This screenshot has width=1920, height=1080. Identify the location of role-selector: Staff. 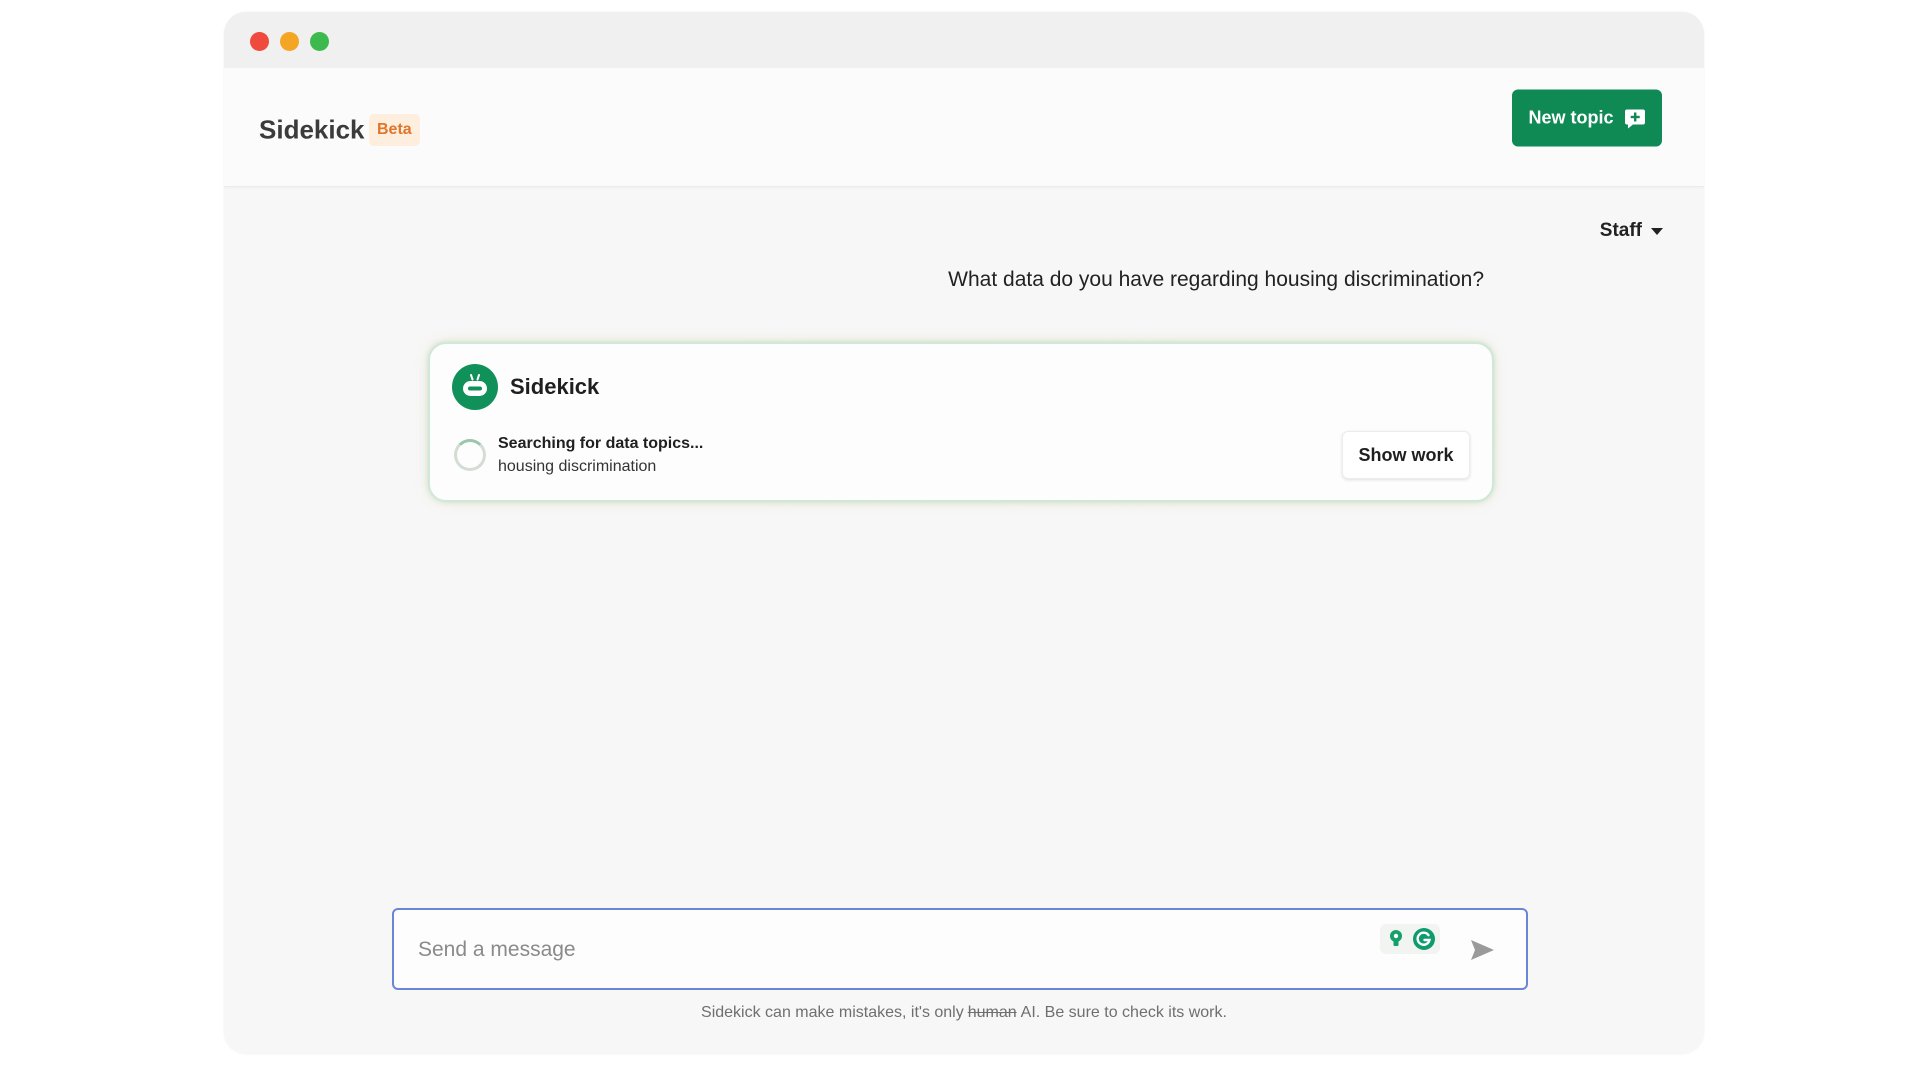
(1632, 231).